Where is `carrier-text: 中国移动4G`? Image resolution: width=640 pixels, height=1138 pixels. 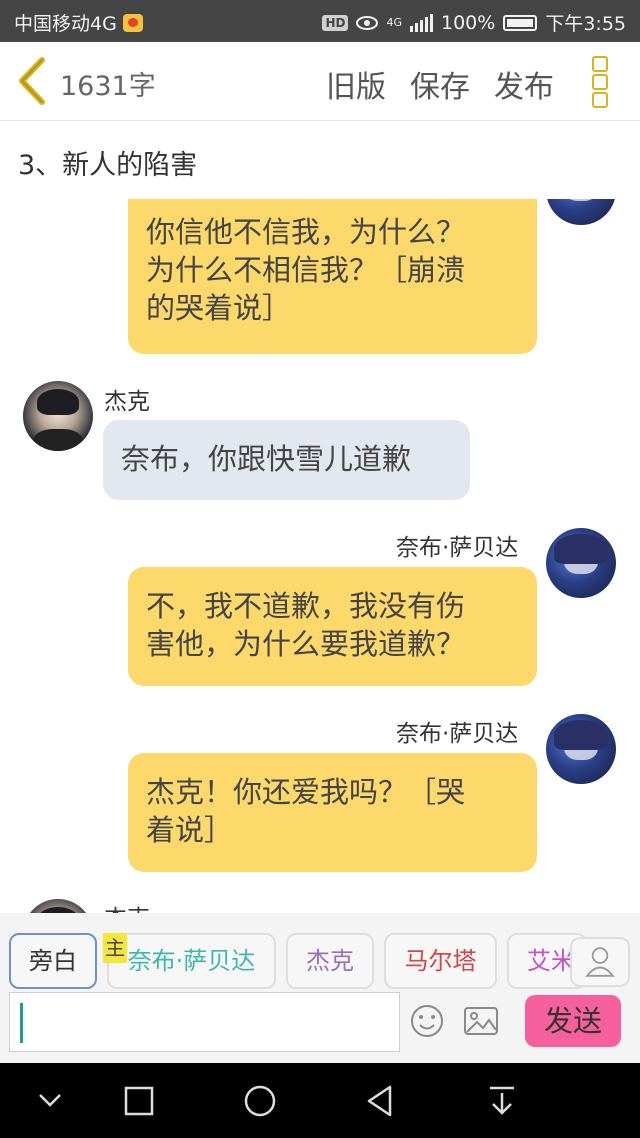 carrier-text: 中国移动4G is located at coordinates (65, 24).